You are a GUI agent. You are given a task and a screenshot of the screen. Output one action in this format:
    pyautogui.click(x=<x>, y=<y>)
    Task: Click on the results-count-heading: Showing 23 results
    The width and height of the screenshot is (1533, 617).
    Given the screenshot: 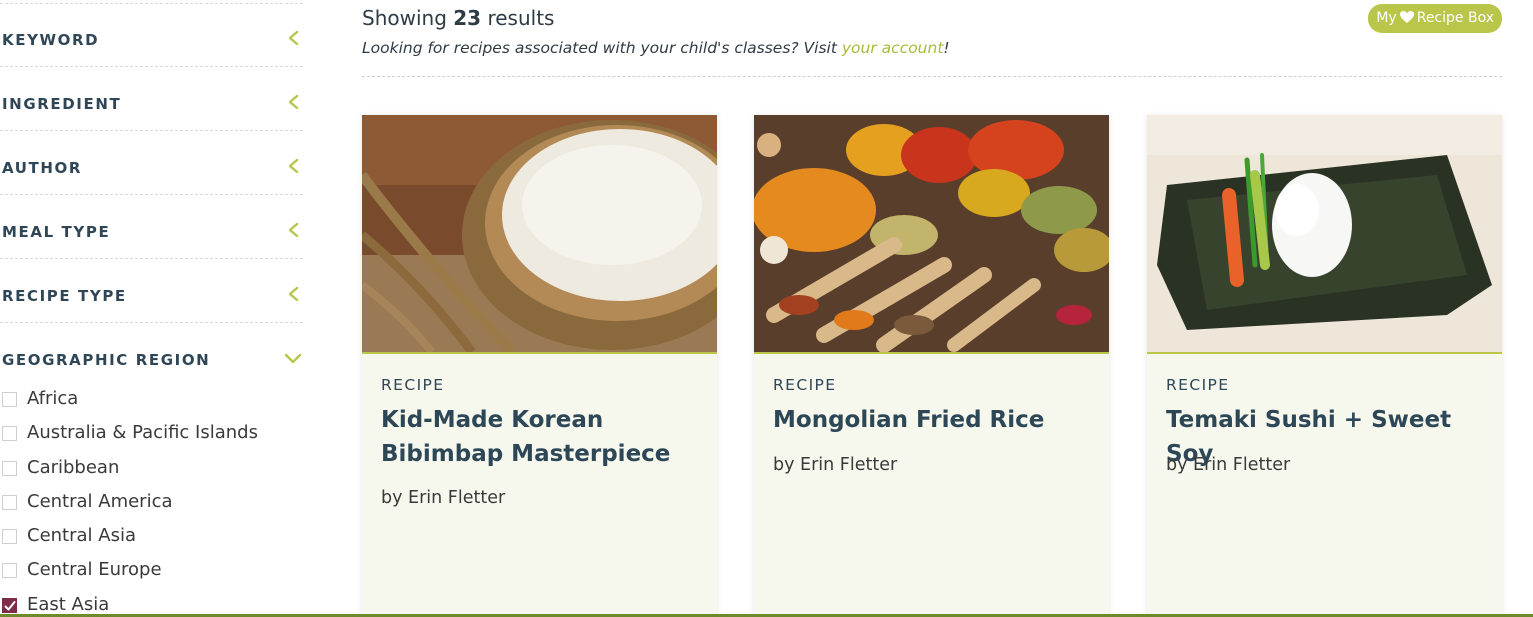 What is the action you would take?
    pyautogui.click(x=458, y=18)
    